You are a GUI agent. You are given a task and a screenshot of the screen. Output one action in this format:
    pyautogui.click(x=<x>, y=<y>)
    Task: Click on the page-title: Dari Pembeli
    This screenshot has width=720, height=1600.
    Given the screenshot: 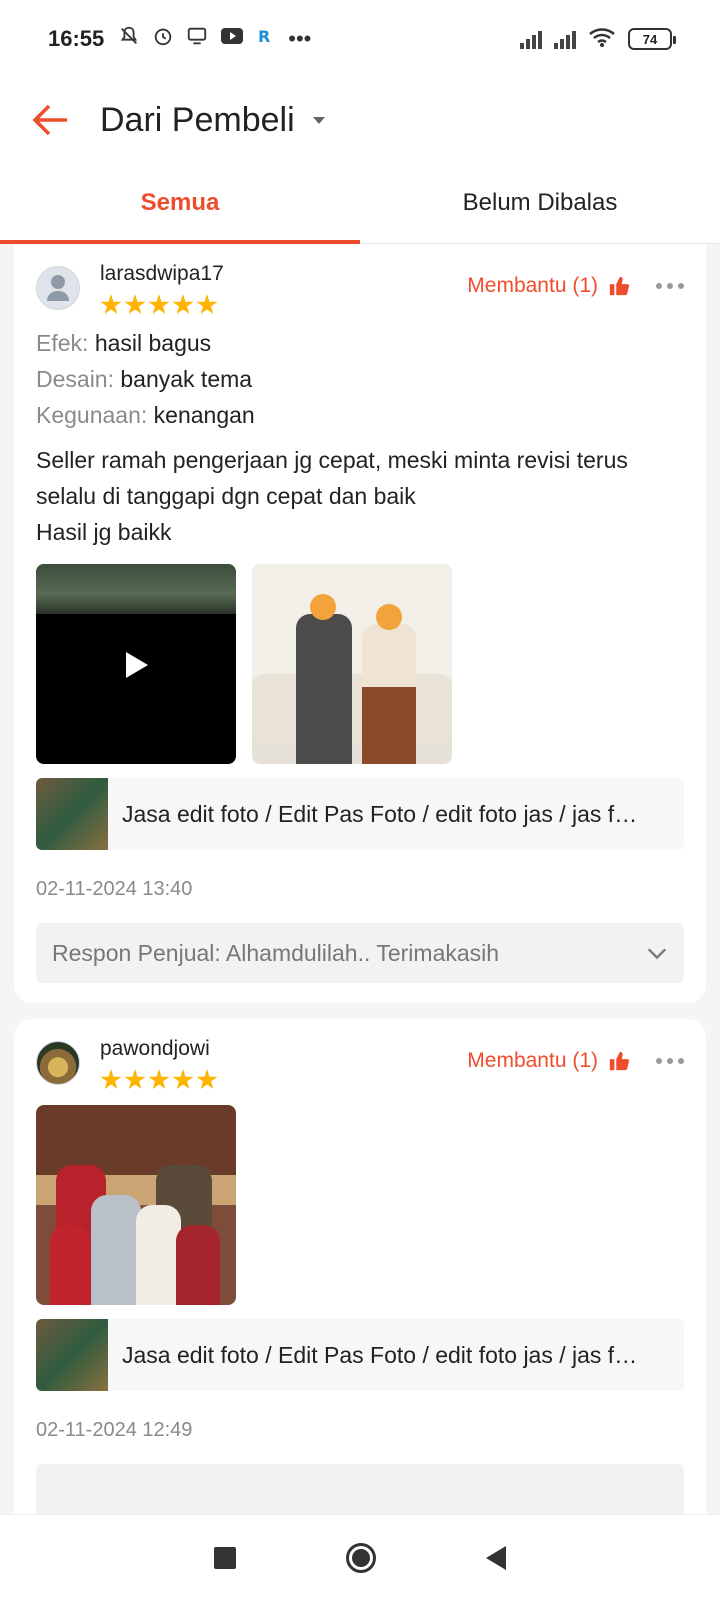 What is the action you would take?
    pyautogui.click(x=197, y=120)
    